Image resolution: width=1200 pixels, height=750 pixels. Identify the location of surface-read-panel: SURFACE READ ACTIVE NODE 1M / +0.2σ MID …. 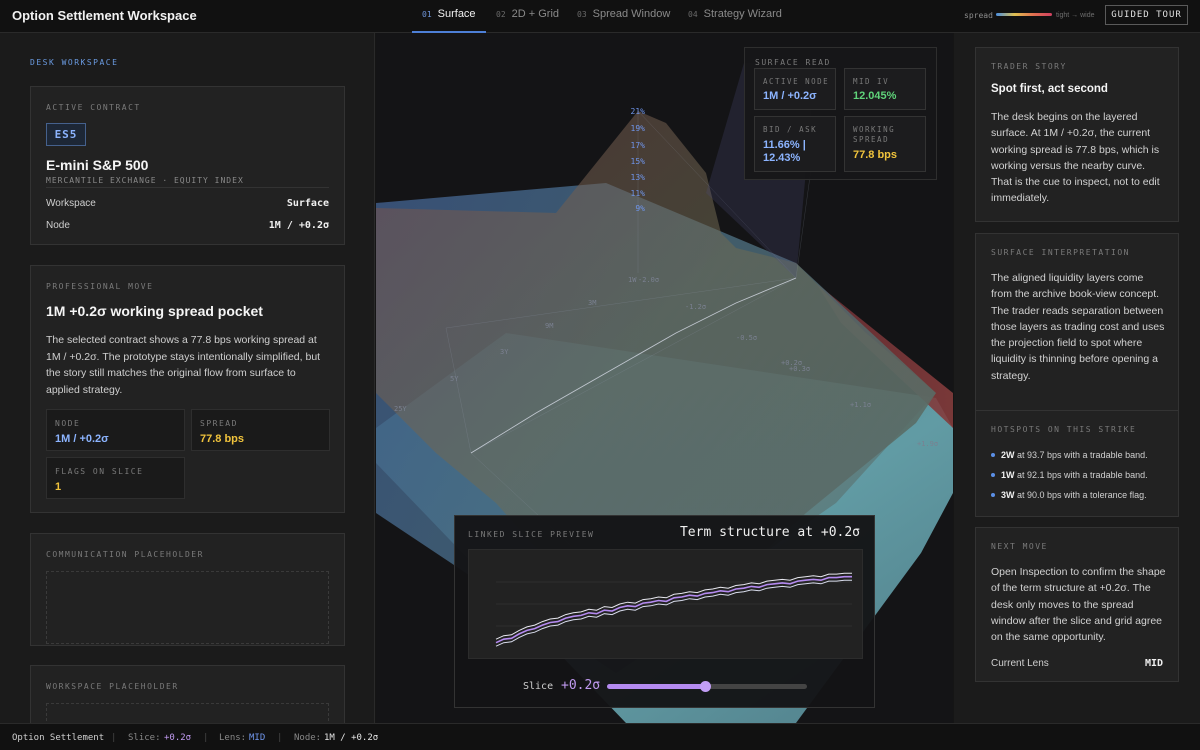
(840, 113).